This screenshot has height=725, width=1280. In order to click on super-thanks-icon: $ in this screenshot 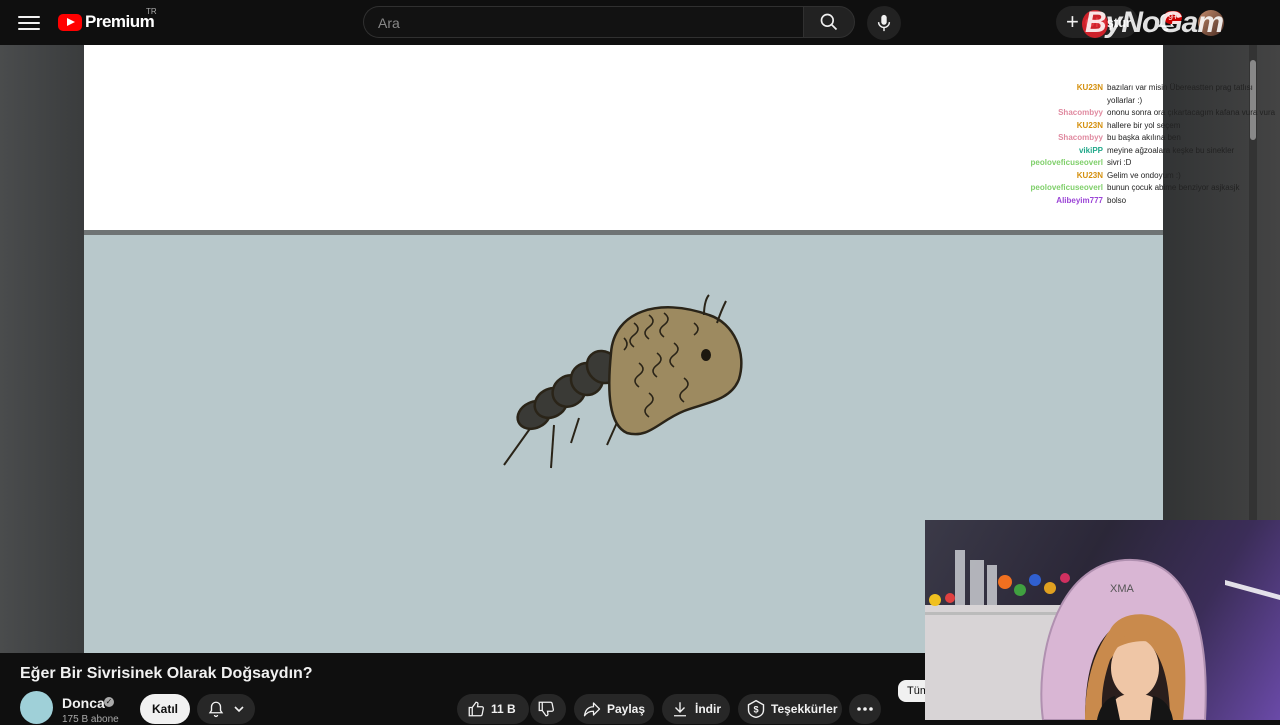, I will do `click(756, 709)`.